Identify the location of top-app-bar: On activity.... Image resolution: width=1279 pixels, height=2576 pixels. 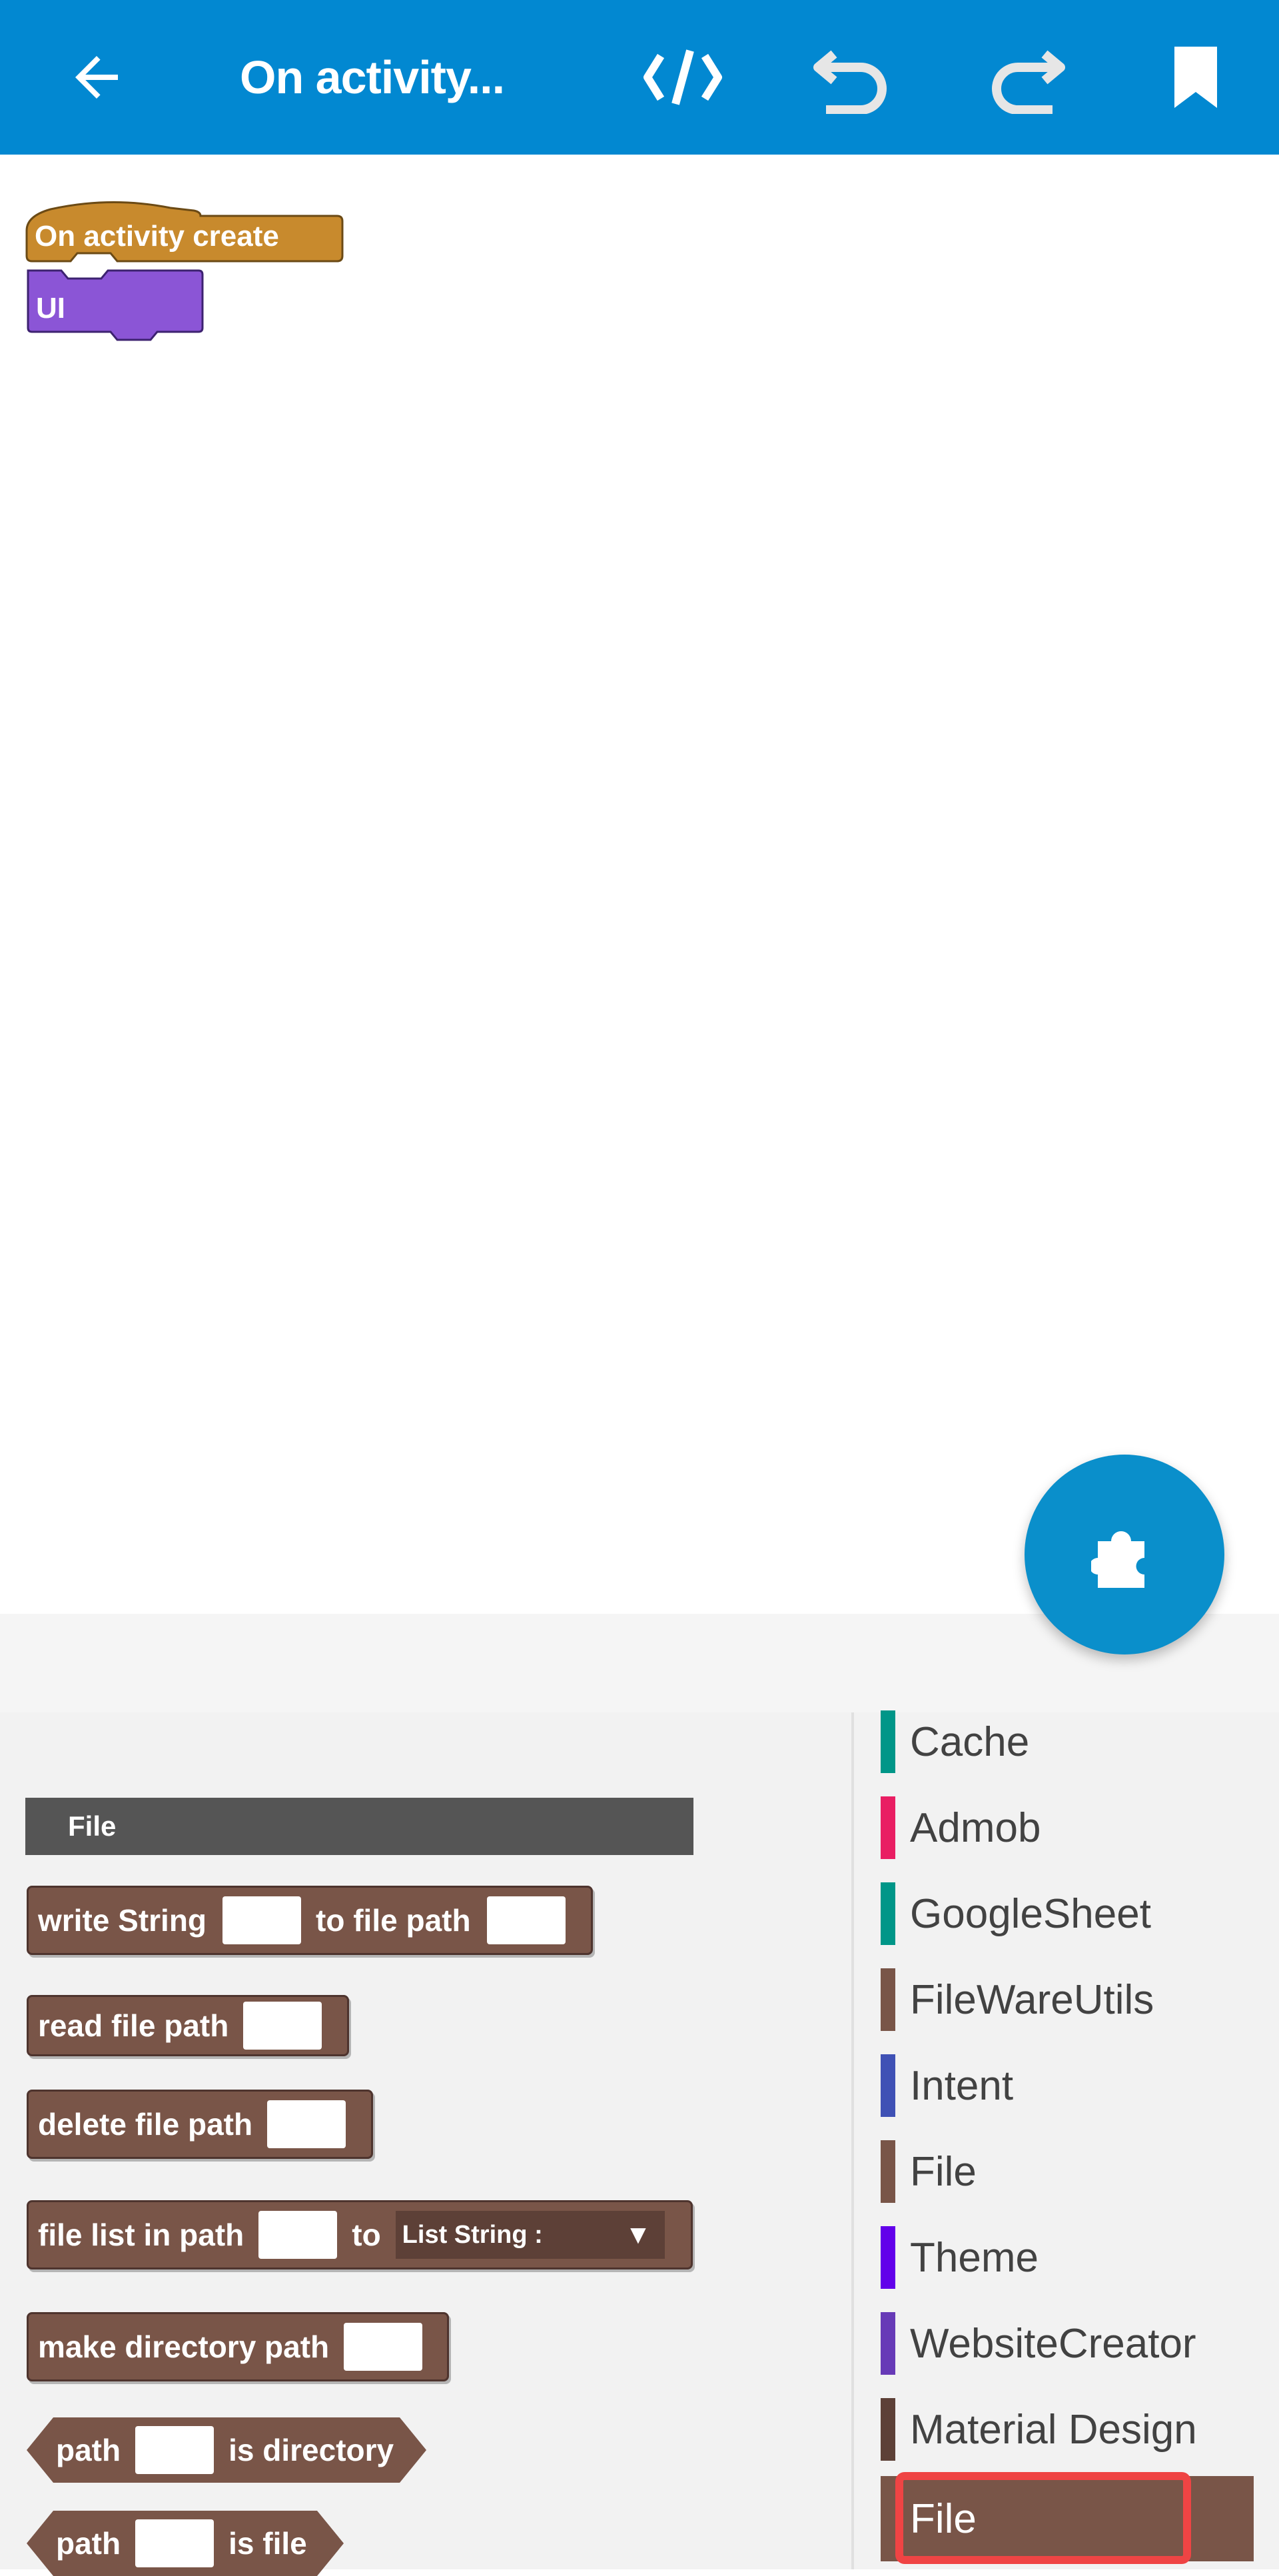
(639, 77).